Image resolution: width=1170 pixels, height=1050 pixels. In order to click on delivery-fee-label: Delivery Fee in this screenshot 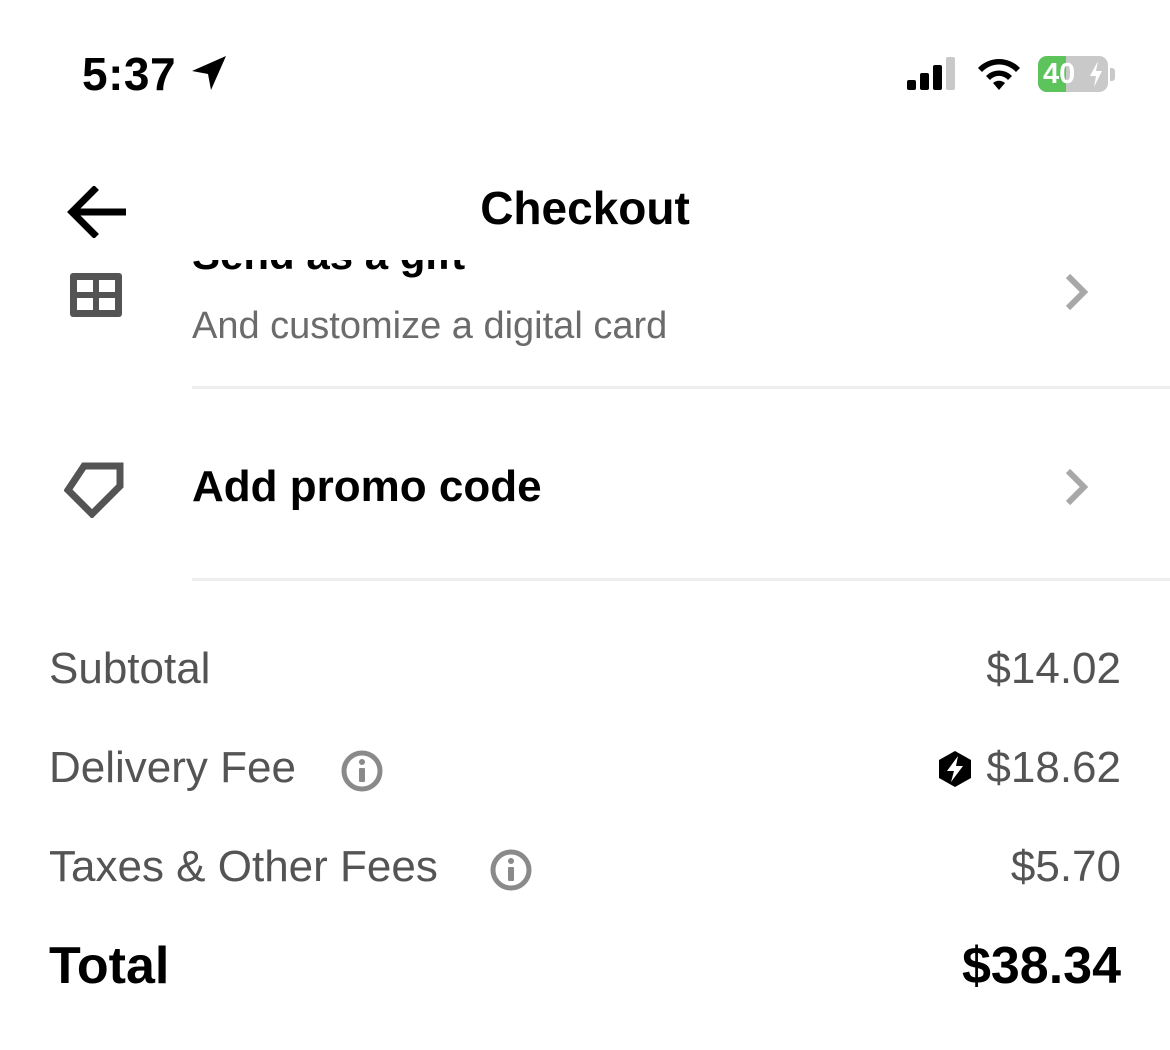, I will do `click(172, 767)`.